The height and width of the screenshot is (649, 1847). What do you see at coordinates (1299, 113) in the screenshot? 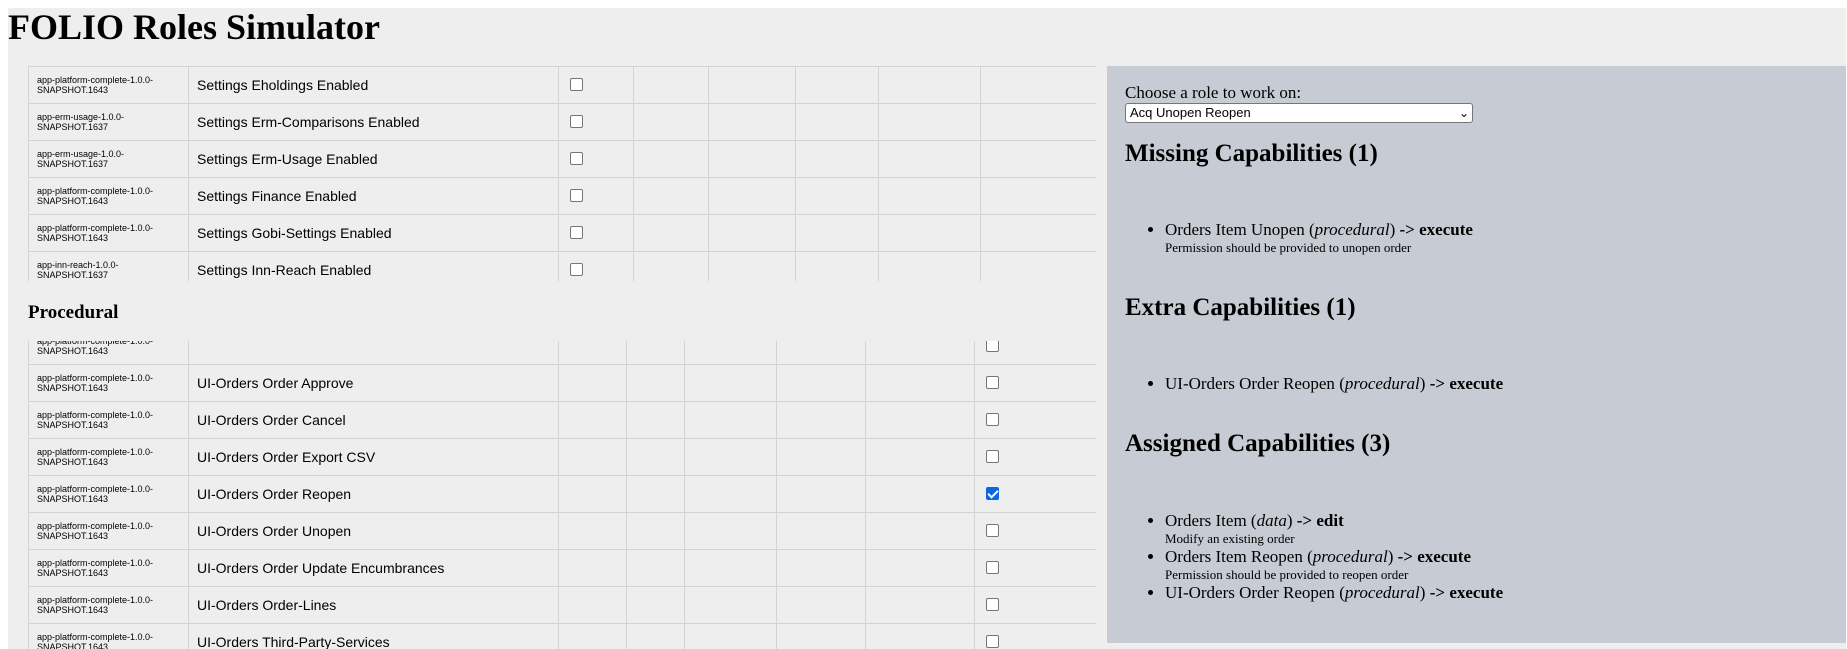
I see `role-select: Acq Unopen Reopen ⌄` at bounding box center [1299, 113].